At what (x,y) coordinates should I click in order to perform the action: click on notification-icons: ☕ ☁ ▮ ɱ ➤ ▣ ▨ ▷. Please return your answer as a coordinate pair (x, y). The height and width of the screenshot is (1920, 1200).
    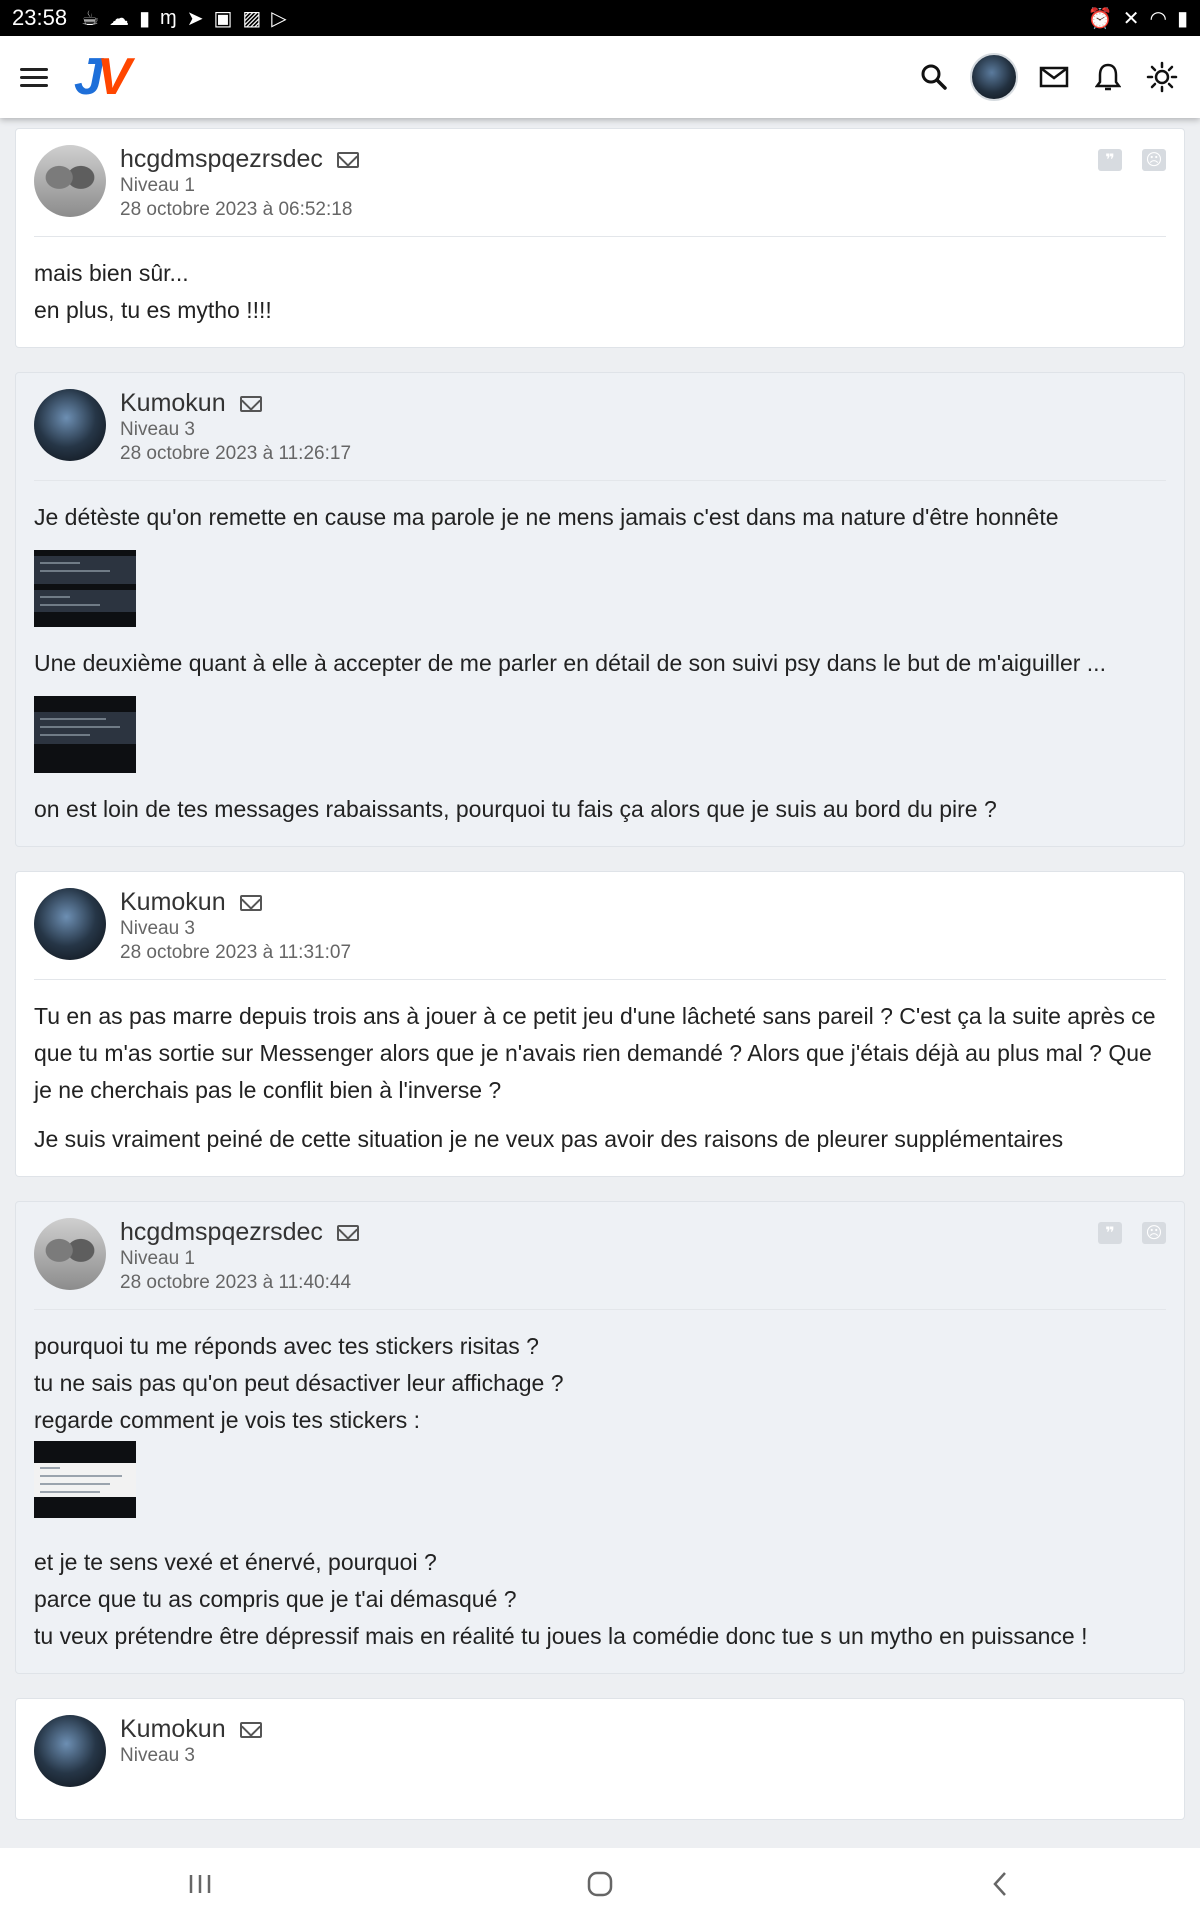
    Looking at the image, I should click on (184, 18).